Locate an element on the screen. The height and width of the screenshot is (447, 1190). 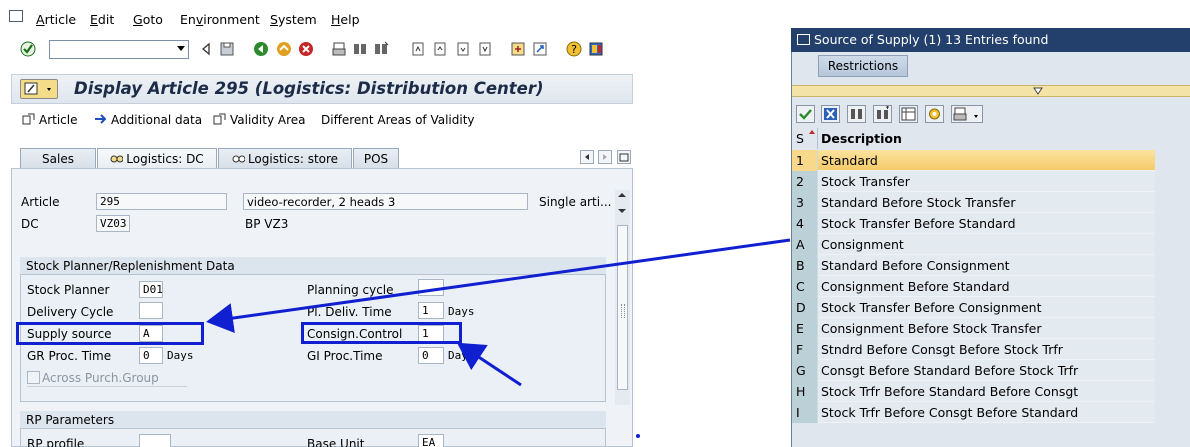
close-icon is located at coordinates (830, 114).